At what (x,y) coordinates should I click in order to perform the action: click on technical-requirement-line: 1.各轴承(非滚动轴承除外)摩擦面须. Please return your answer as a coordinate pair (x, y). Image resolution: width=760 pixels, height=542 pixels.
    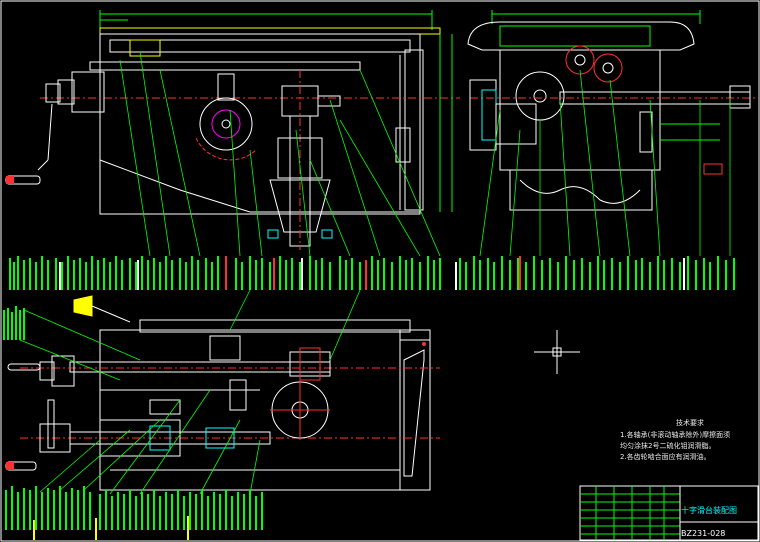
    Looking at the image, I should click on (675, 435).